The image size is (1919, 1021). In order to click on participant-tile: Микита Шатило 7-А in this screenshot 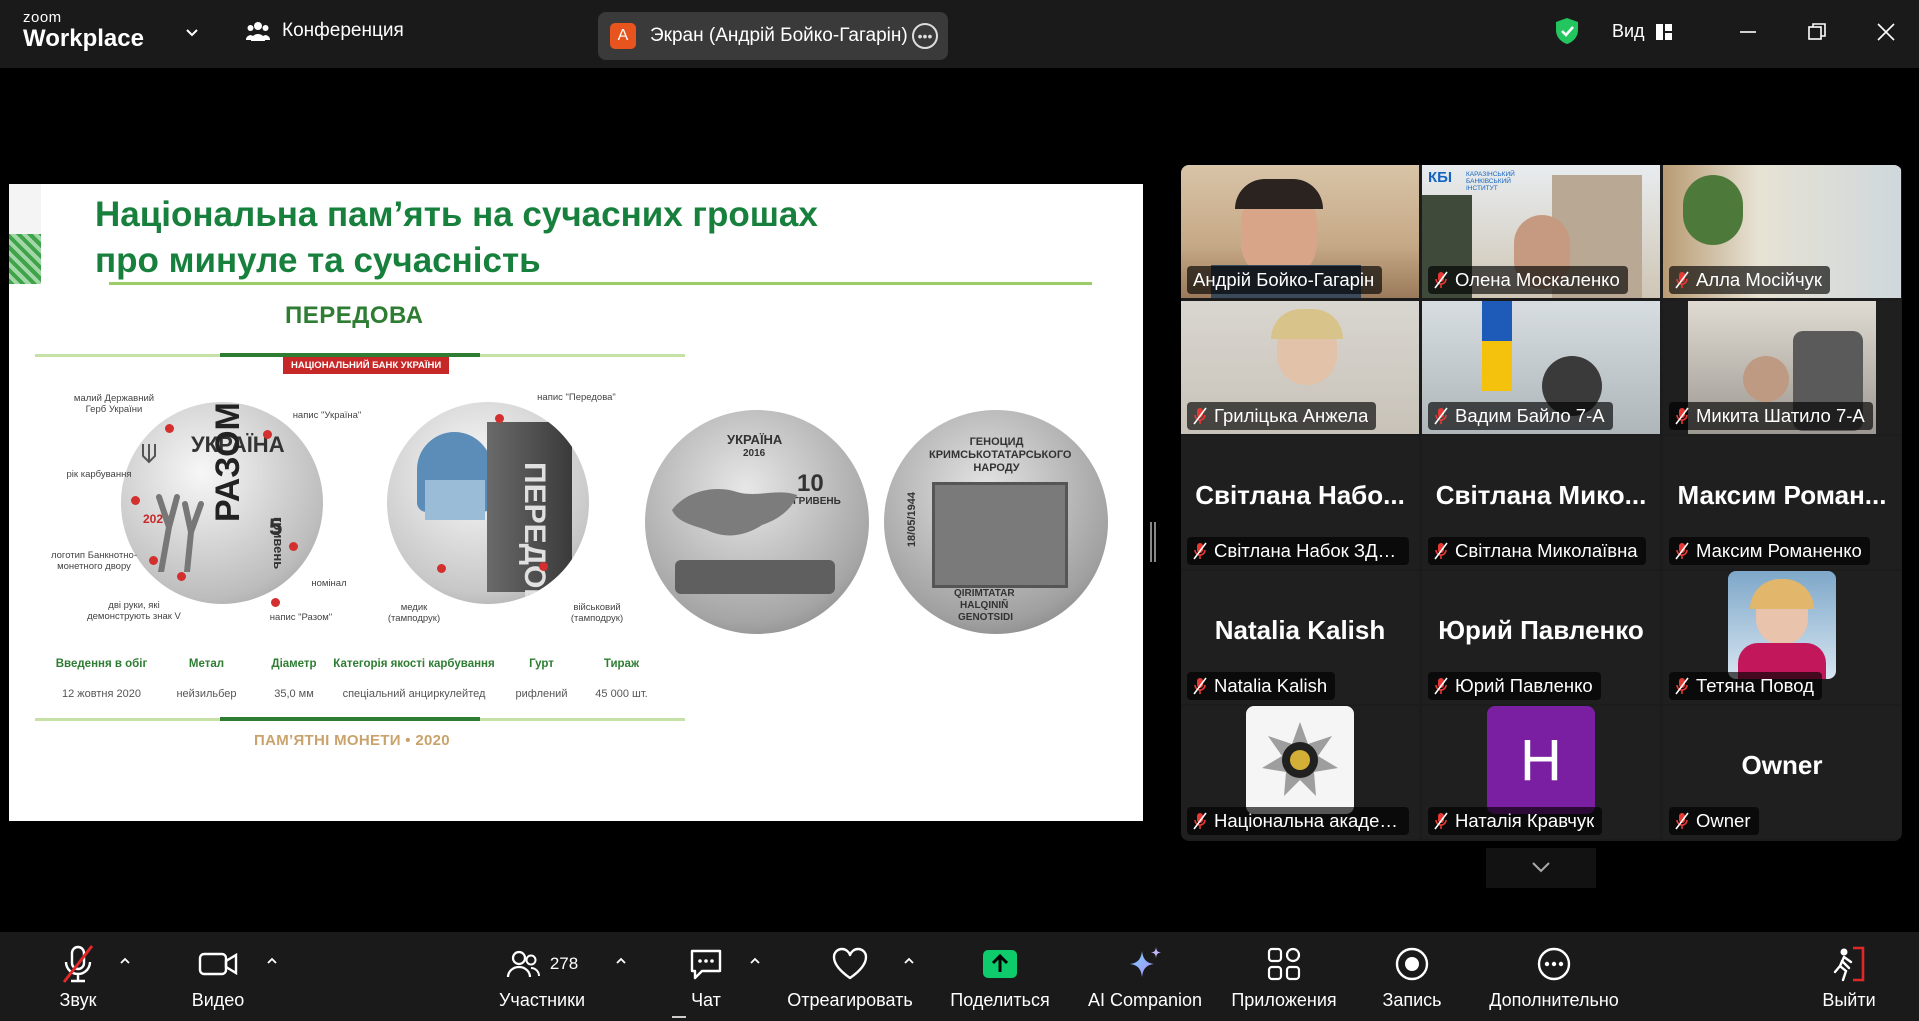, I will do `click(1782, 367)`.